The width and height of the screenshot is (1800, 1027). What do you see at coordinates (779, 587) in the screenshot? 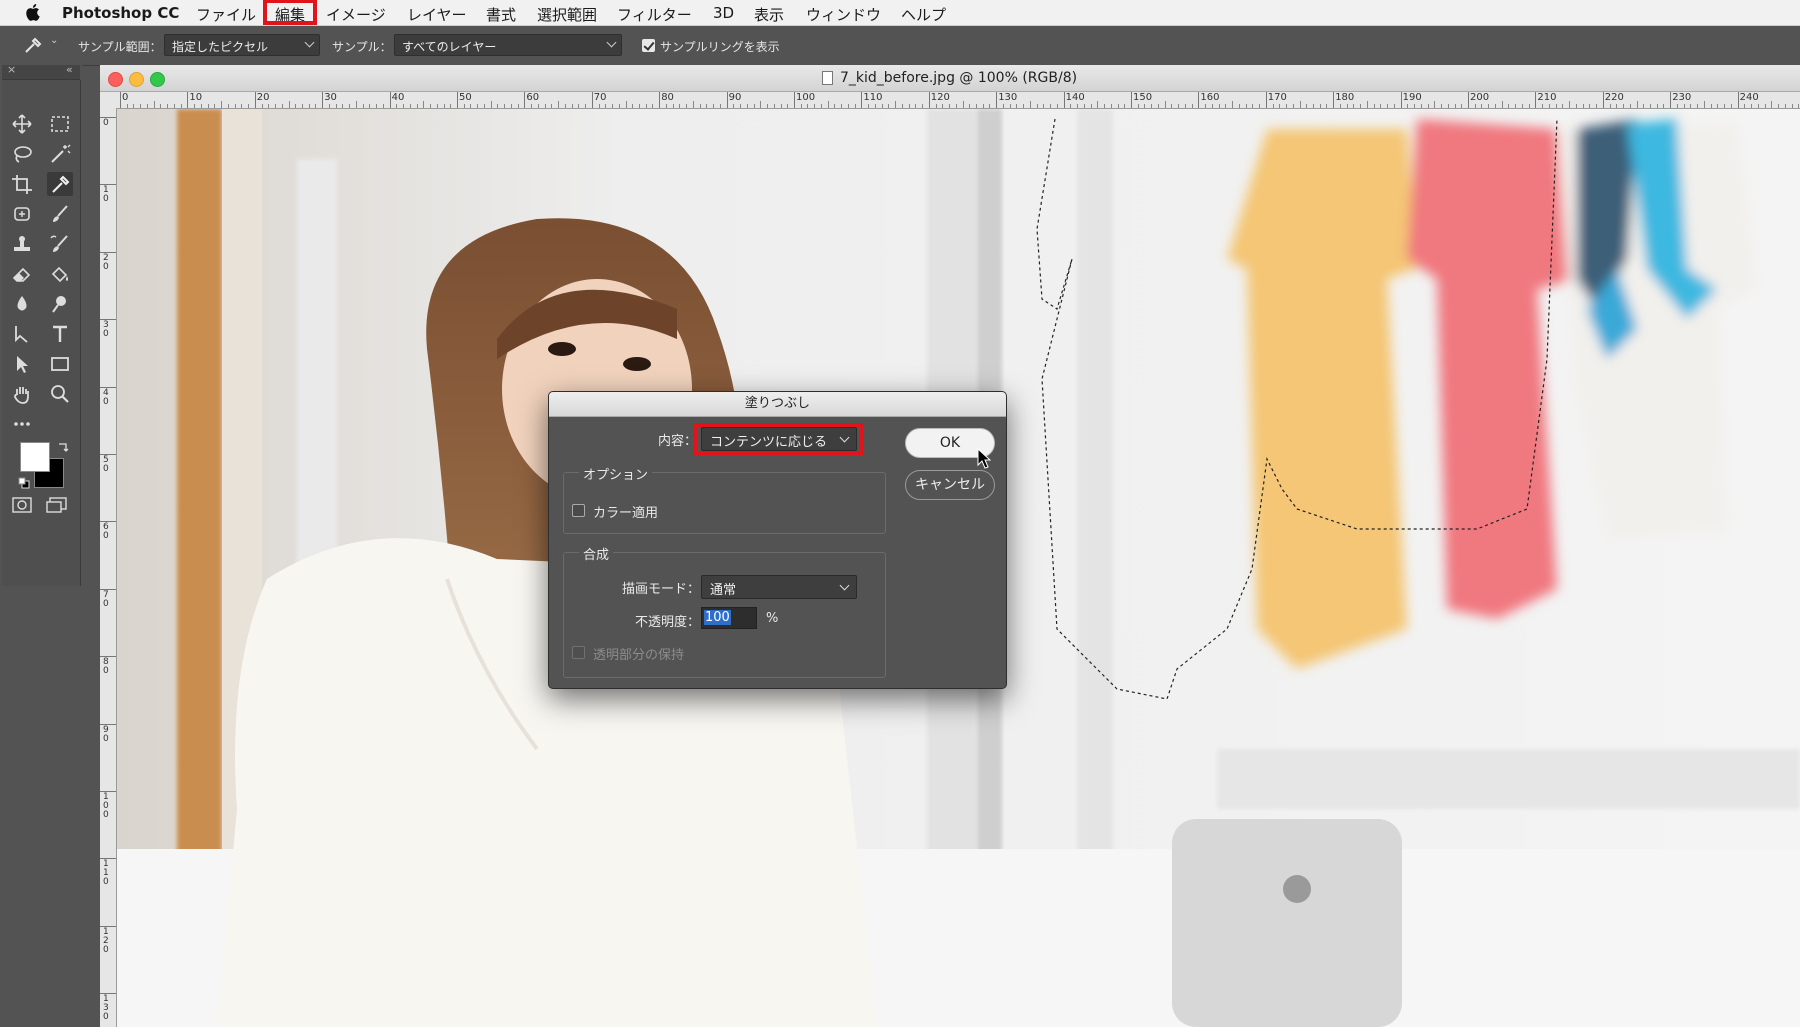
I see `blend-mode-select: 通常` at bounding box center [779, 587].